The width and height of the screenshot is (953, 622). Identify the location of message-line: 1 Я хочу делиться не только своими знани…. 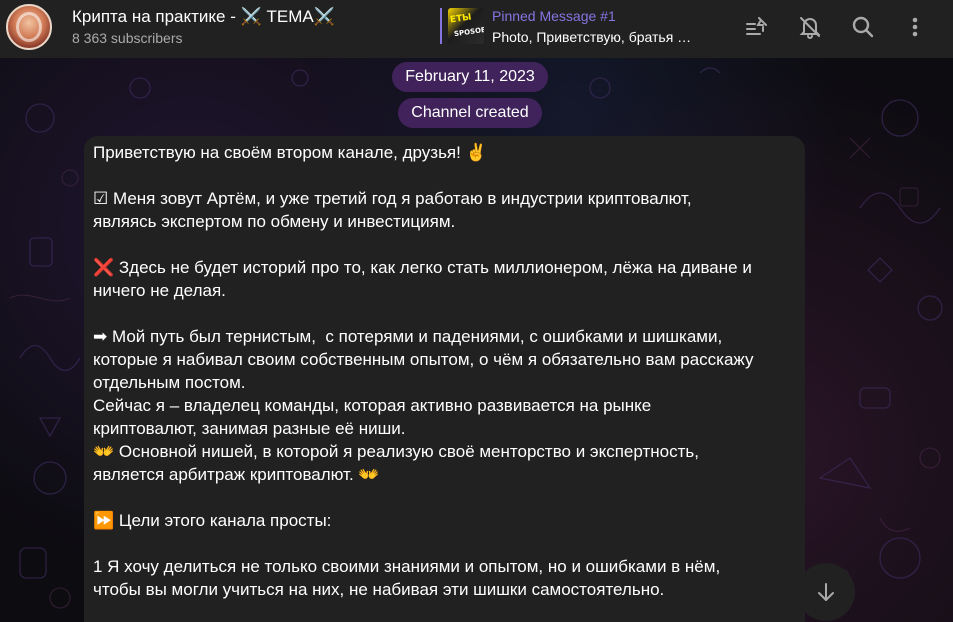
(407, 566).